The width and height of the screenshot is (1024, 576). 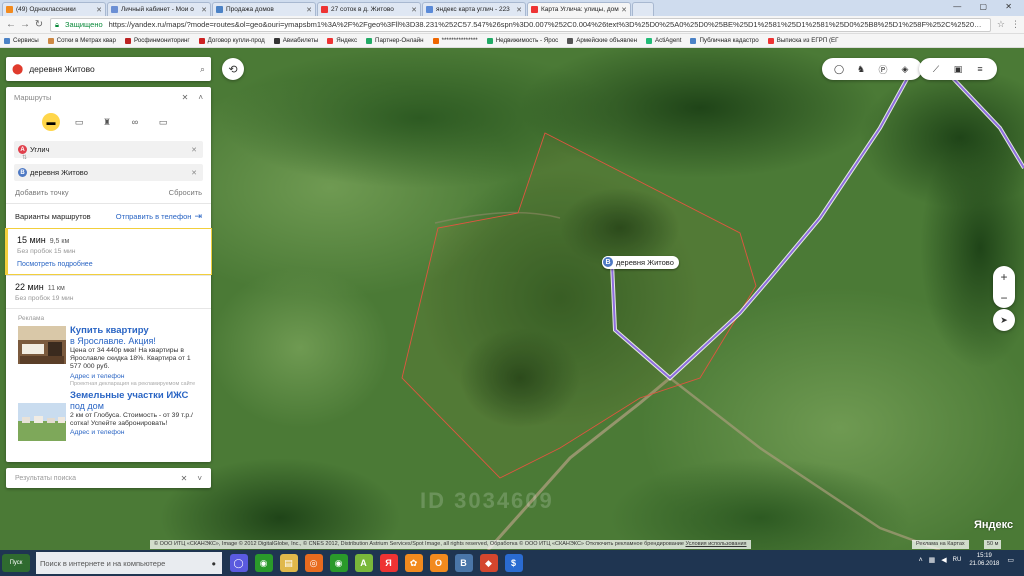 I want to click on print-icon: ▣, so click(x=958, y=69).